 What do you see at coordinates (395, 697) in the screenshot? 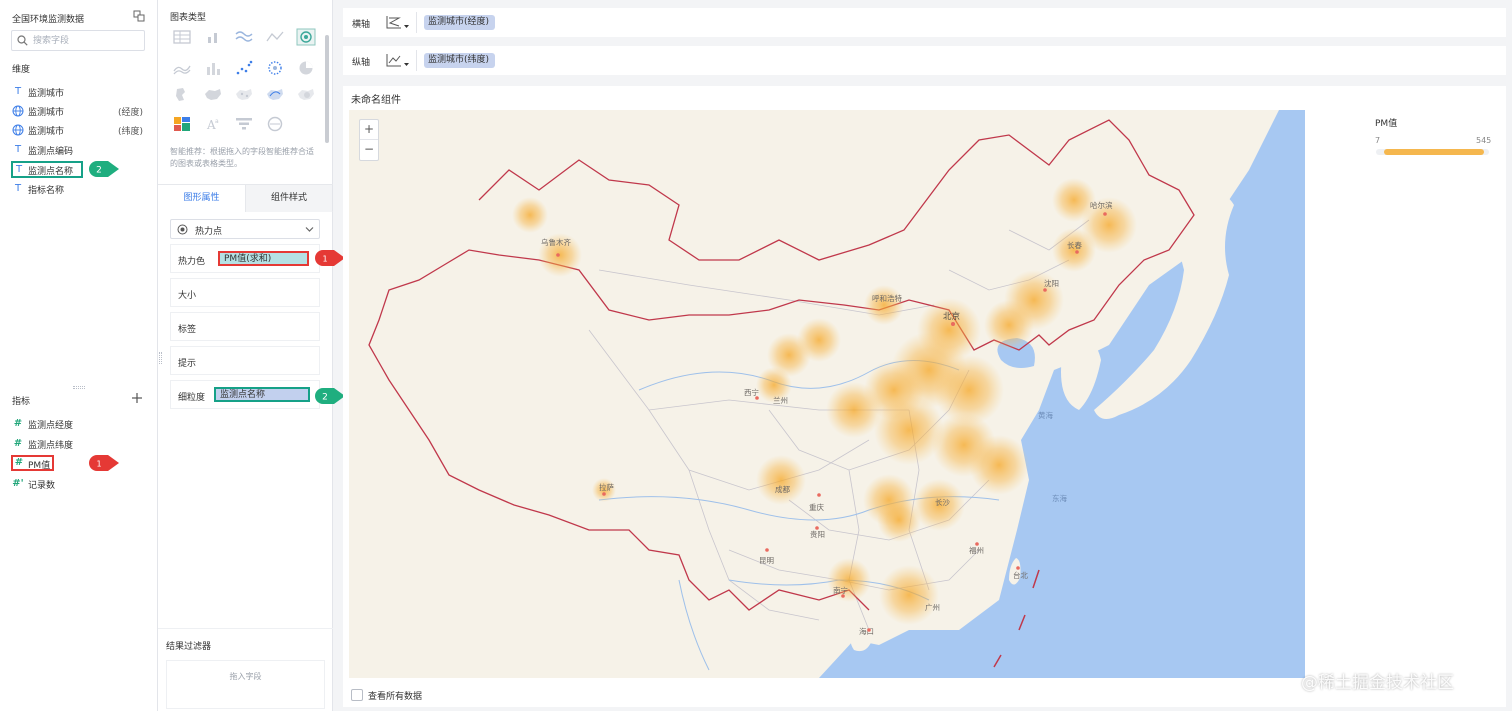
I see `view-all-label: 查看所有数据` at bounding box center [395, 697].